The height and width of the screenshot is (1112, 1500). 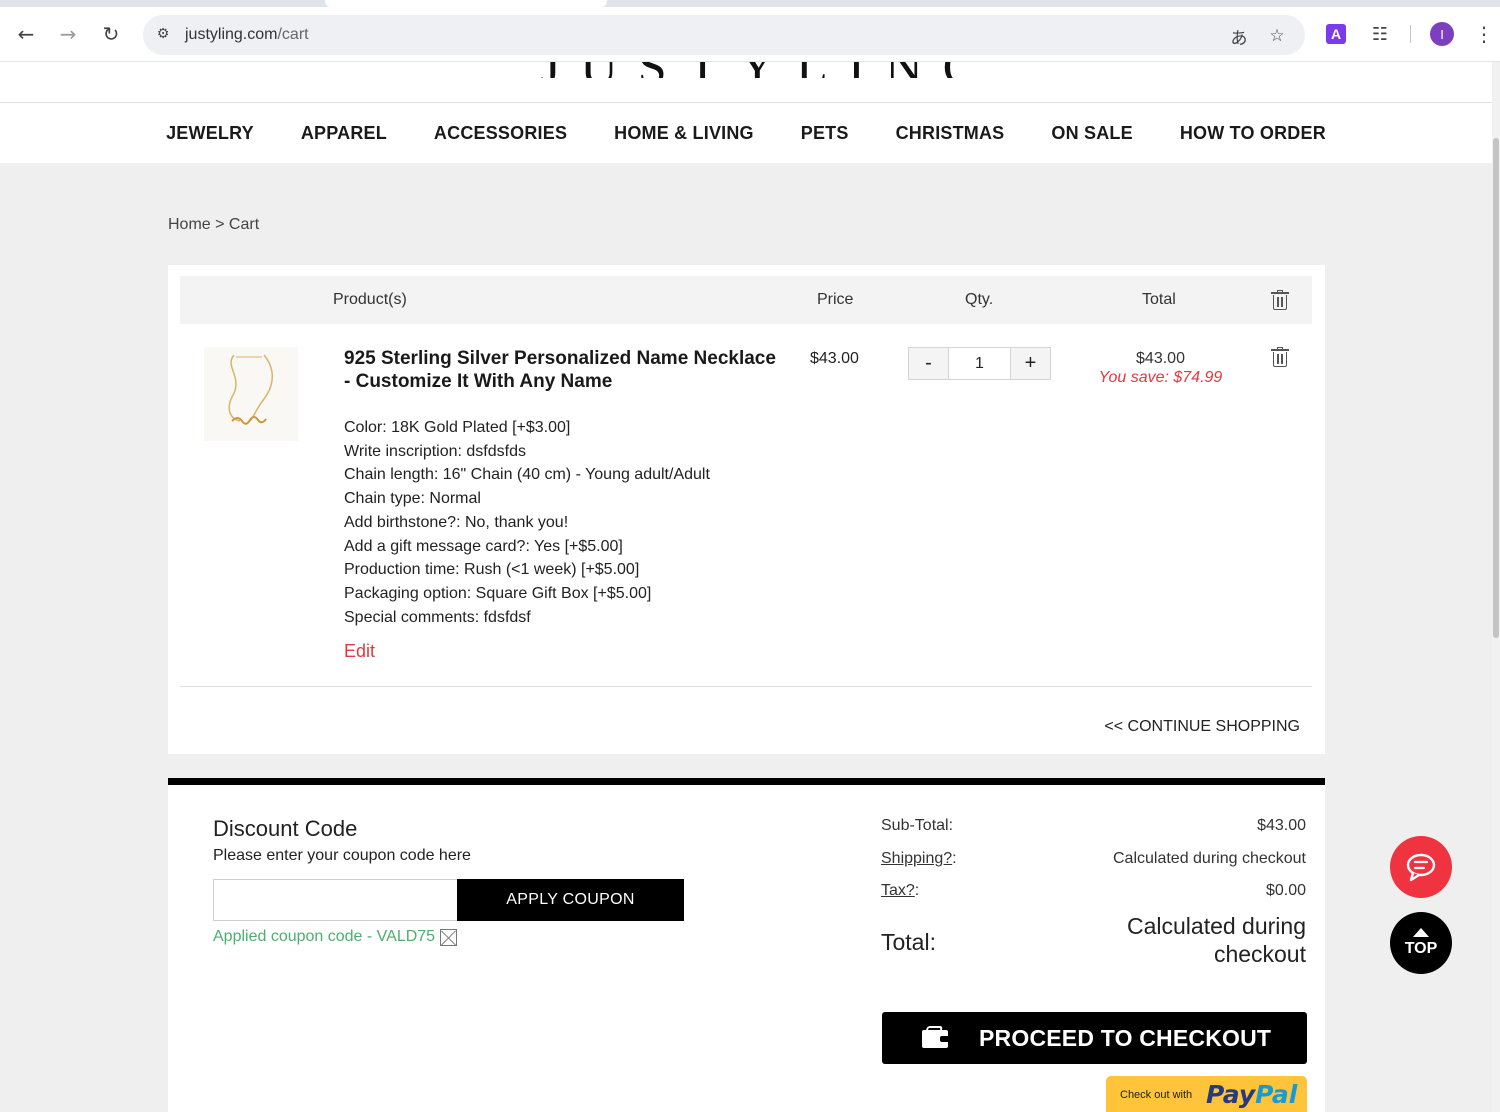 What do you see at coordinates (917, 890) in the screenshot?
I see `tax-colon: :` at bounding box center [917, 890].